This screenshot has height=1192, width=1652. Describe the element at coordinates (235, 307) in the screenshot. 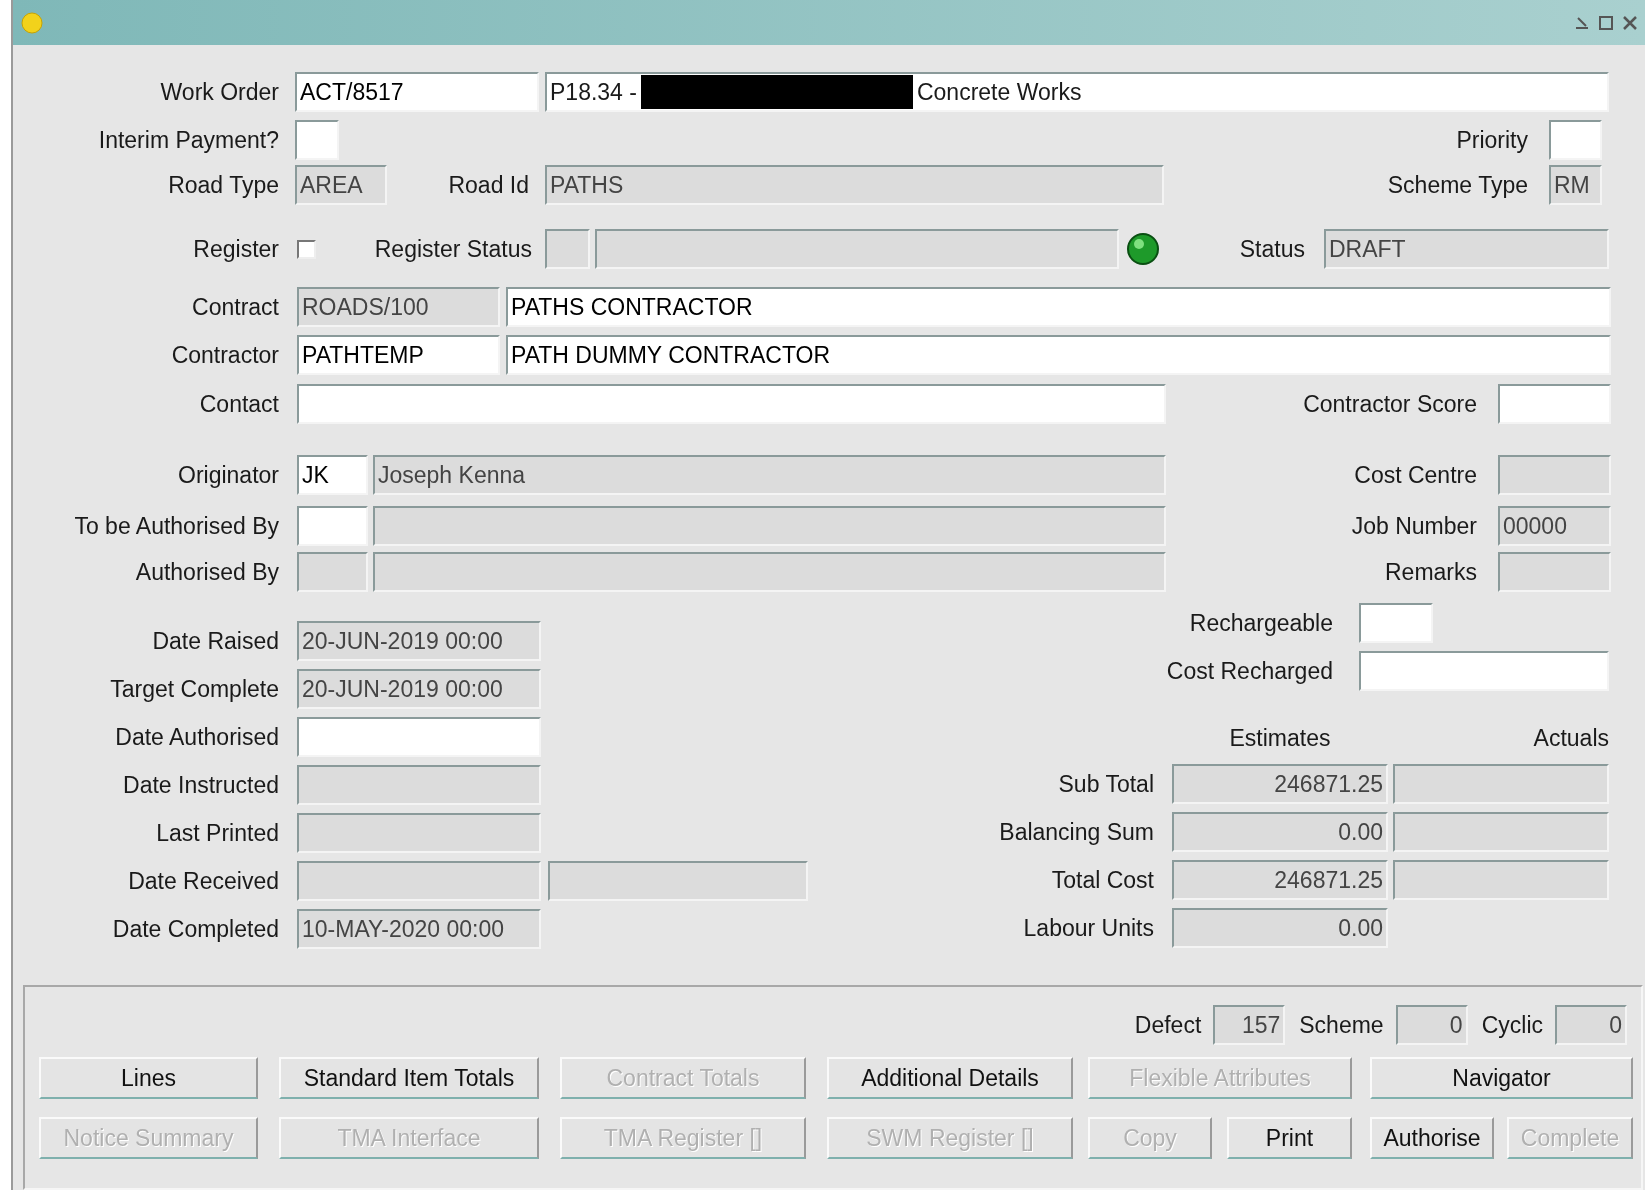

I see `field-label: Contract` at that location.